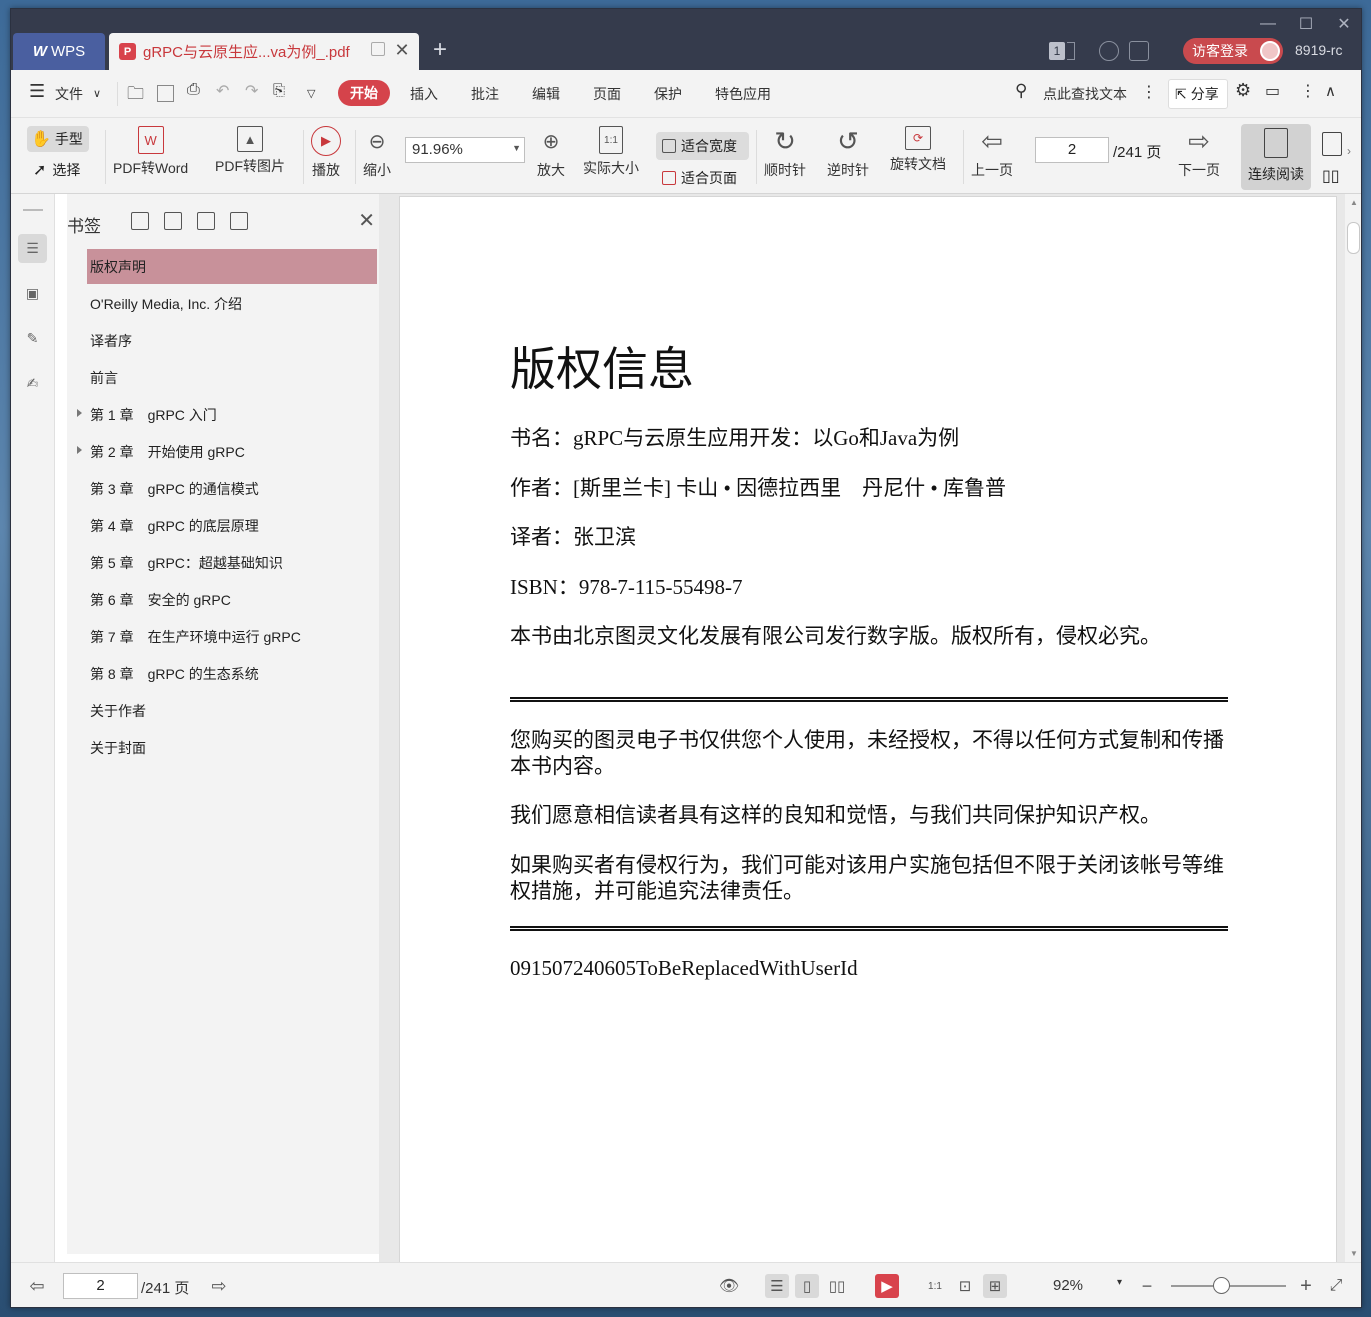  I want to click on ribbon-scroll-right-icon: ›, so click(1349, 151).